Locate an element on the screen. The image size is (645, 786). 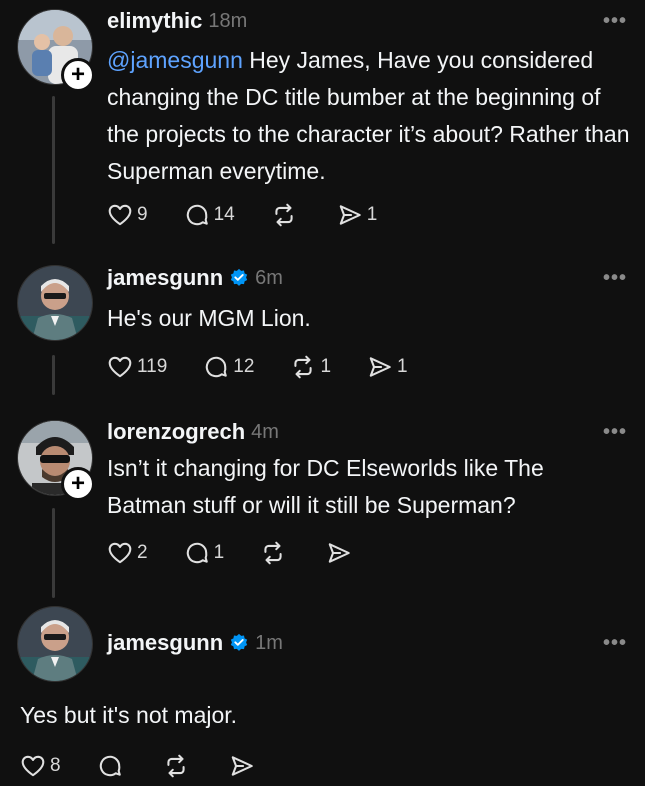
reply-count: 12 is located at coordinates (244, 366).